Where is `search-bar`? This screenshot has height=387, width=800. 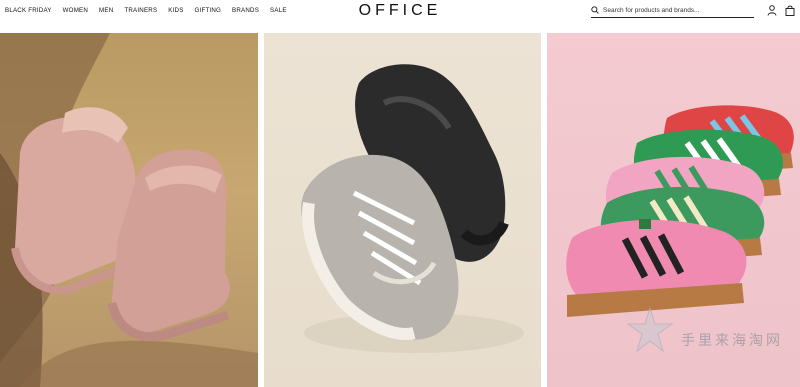
search-bar is located at coordinates (672, 10).